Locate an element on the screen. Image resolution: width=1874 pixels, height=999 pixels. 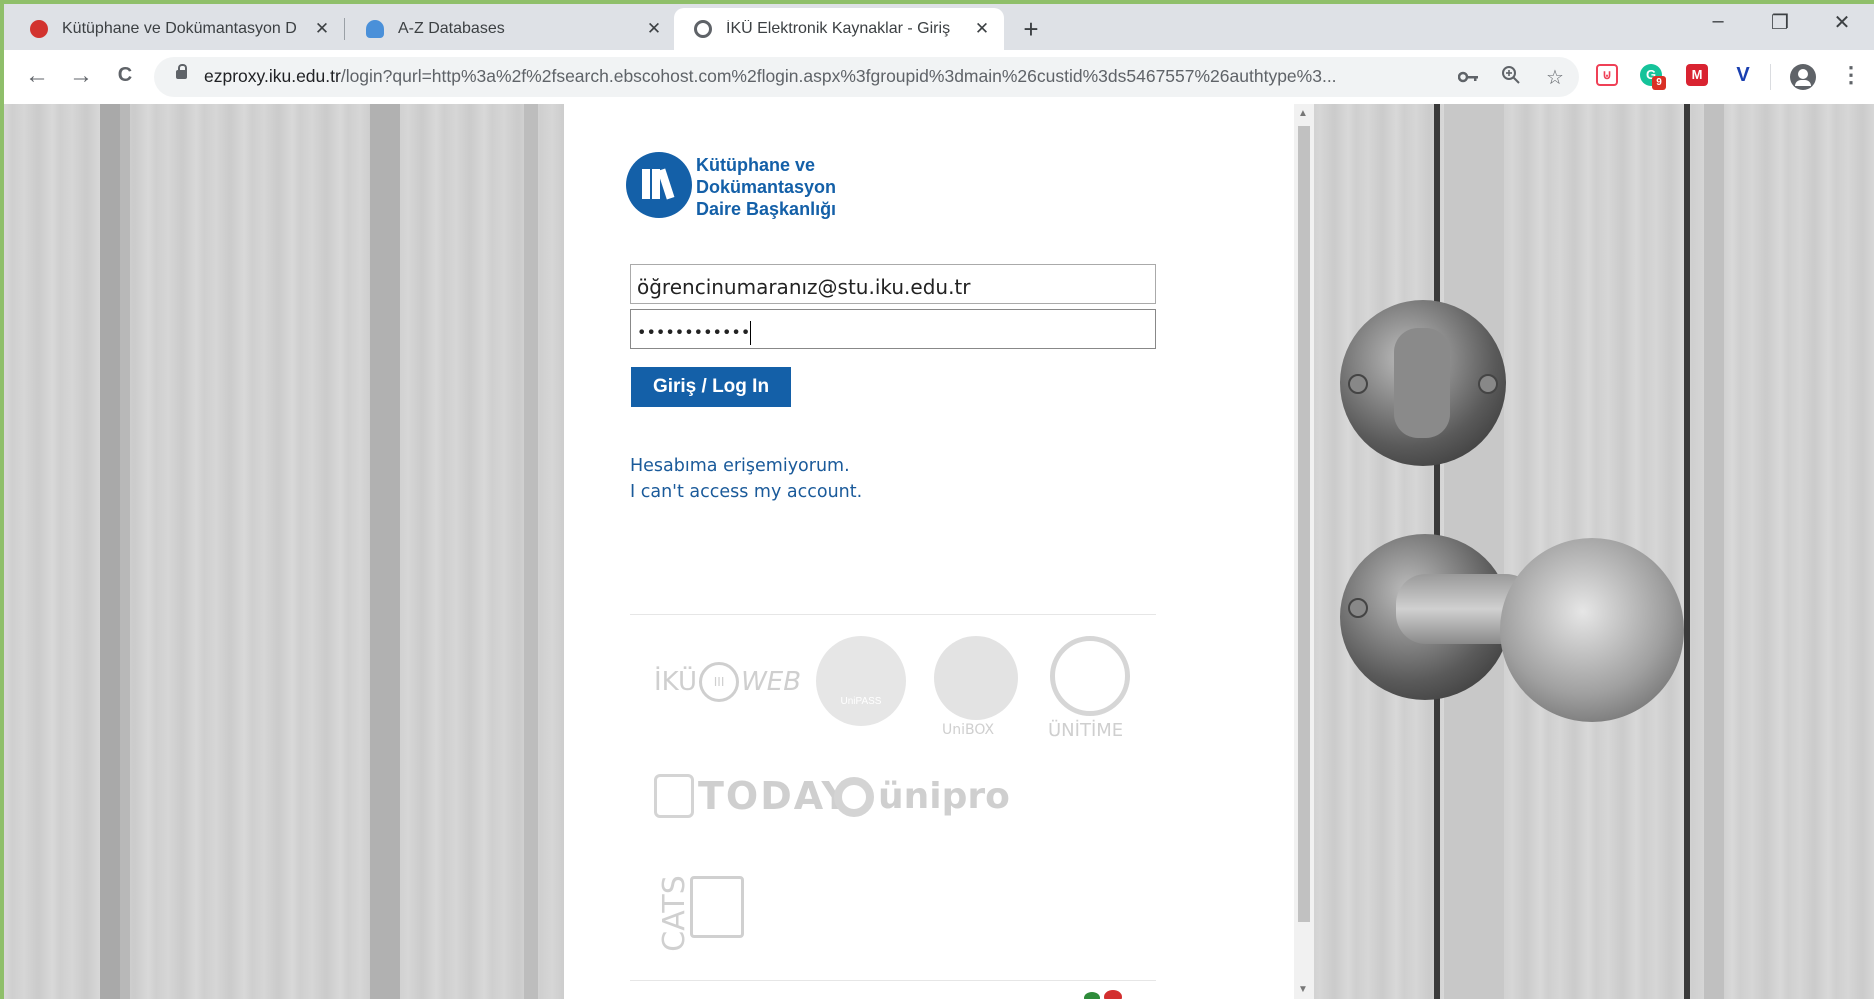
library-logo-emblem is located at coordinates (659, 185).